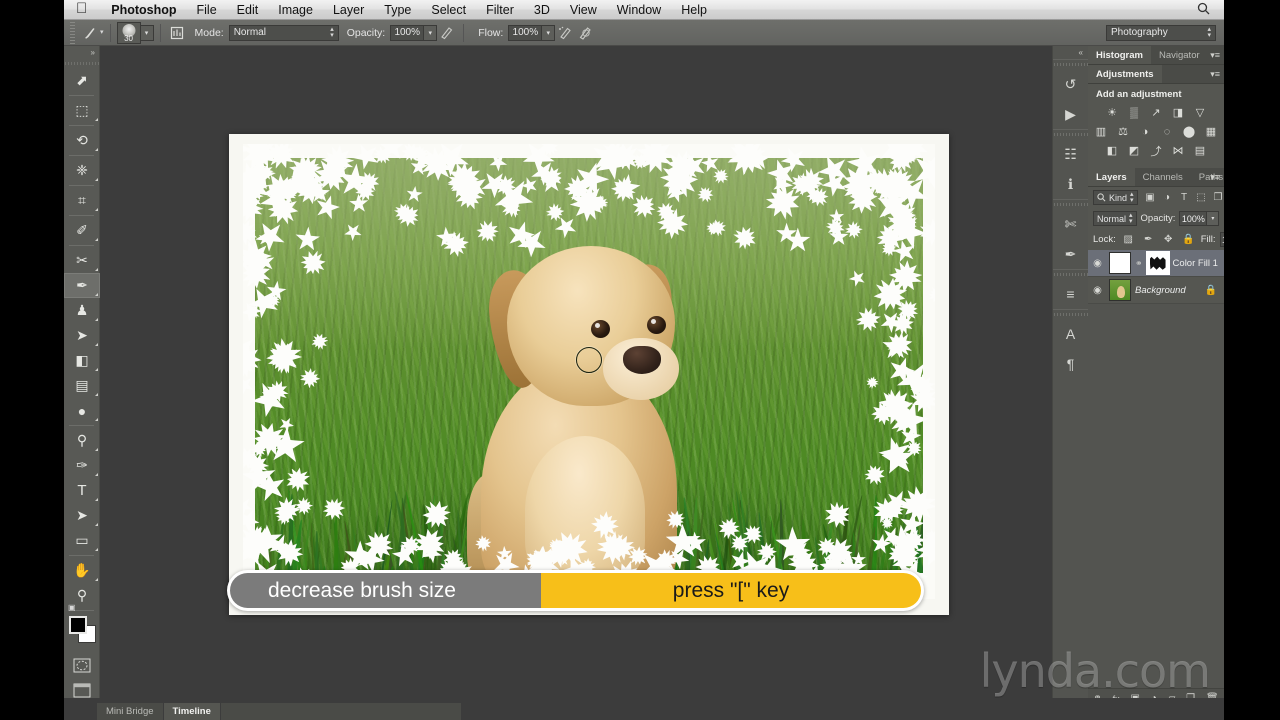 The image size is (1280, 720). What do you see at coordinates (1203, 10) in the screenshot?
I see `search-icon` at bounding box center [1203, 10].